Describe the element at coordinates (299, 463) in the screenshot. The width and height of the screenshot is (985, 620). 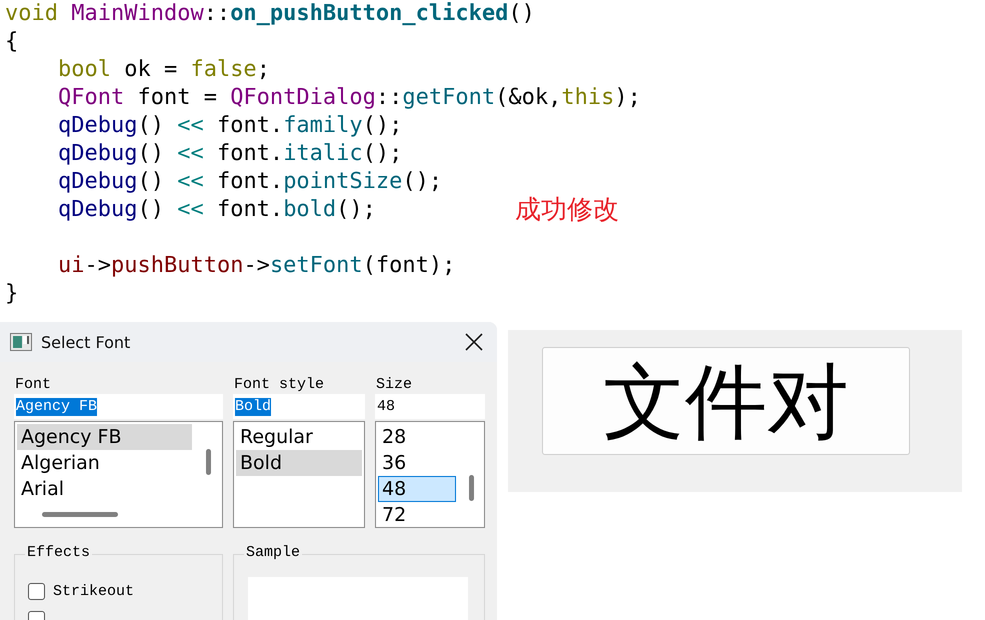
I see `list-item: Bold` at that location.